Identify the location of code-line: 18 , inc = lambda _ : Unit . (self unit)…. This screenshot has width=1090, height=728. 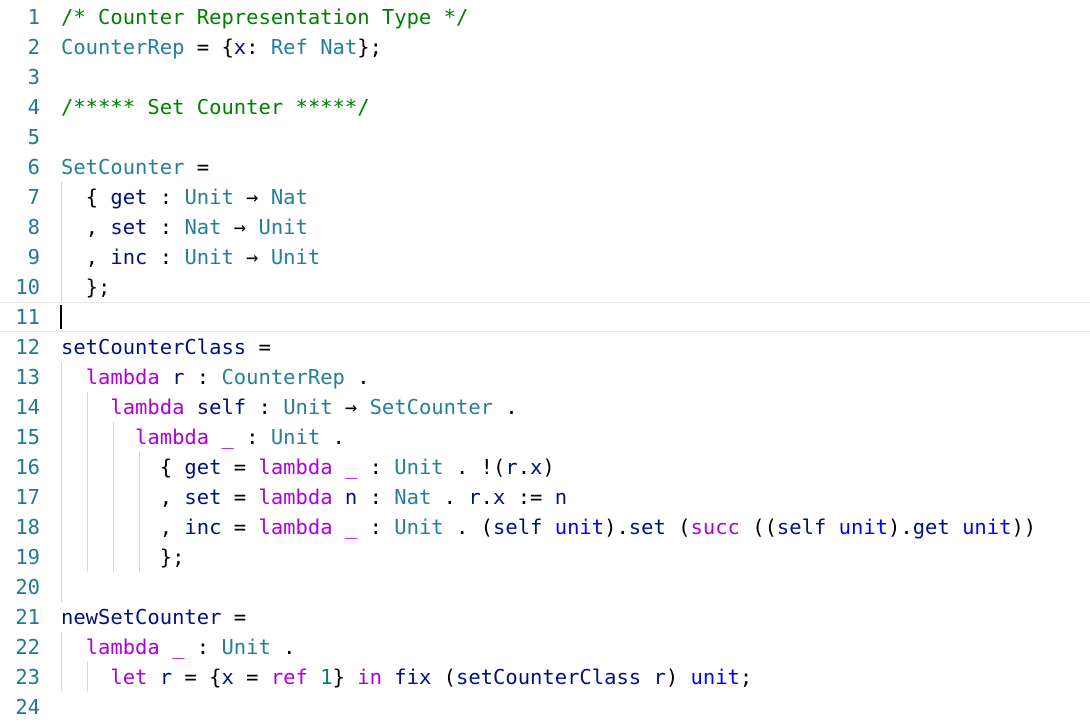
(545, 527).